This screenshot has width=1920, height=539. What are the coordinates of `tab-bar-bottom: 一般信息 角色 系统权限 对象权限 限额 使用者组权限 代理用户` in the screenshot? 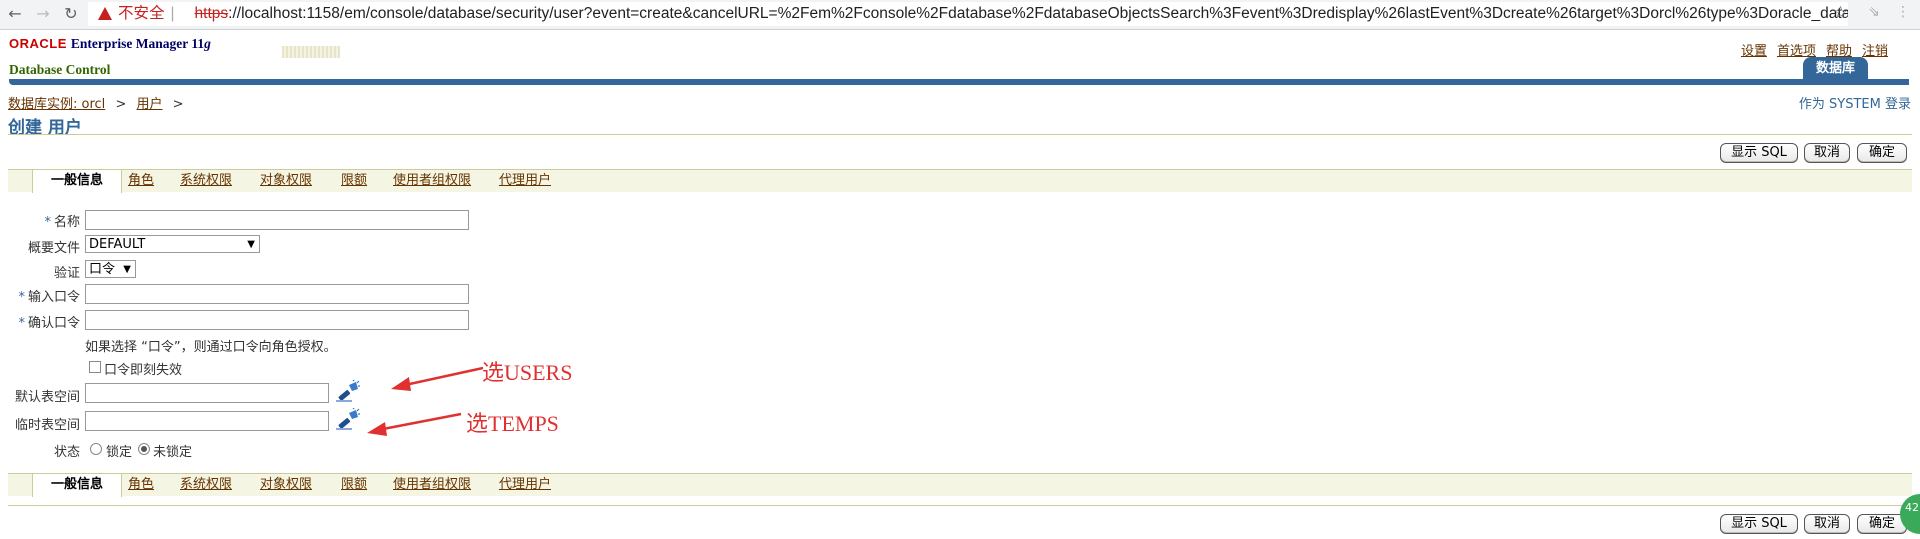 It's located at (960, 485).